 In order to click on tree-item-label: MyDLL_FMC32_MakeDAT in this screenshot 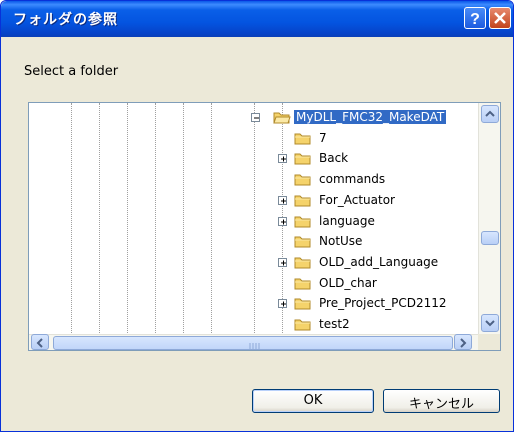, I will do `click(370, 117)`.